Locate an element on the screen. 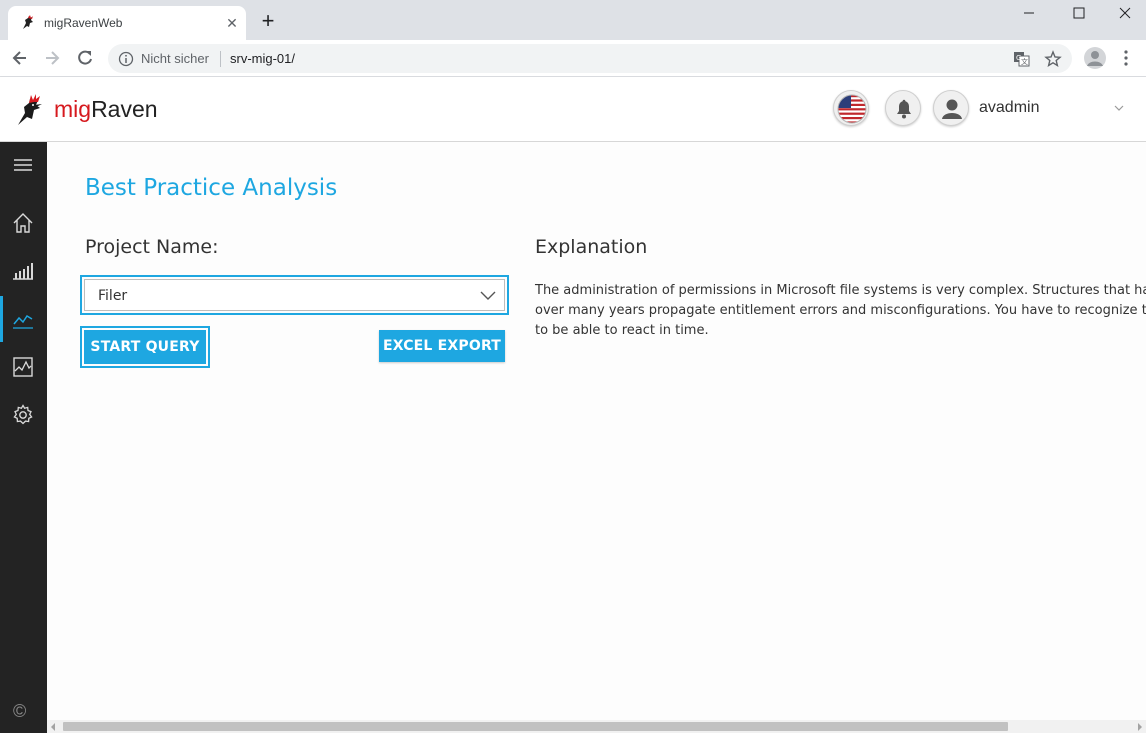 This screenshot has width=1146, height=733. home-icon is located at coordinates (23, 223).